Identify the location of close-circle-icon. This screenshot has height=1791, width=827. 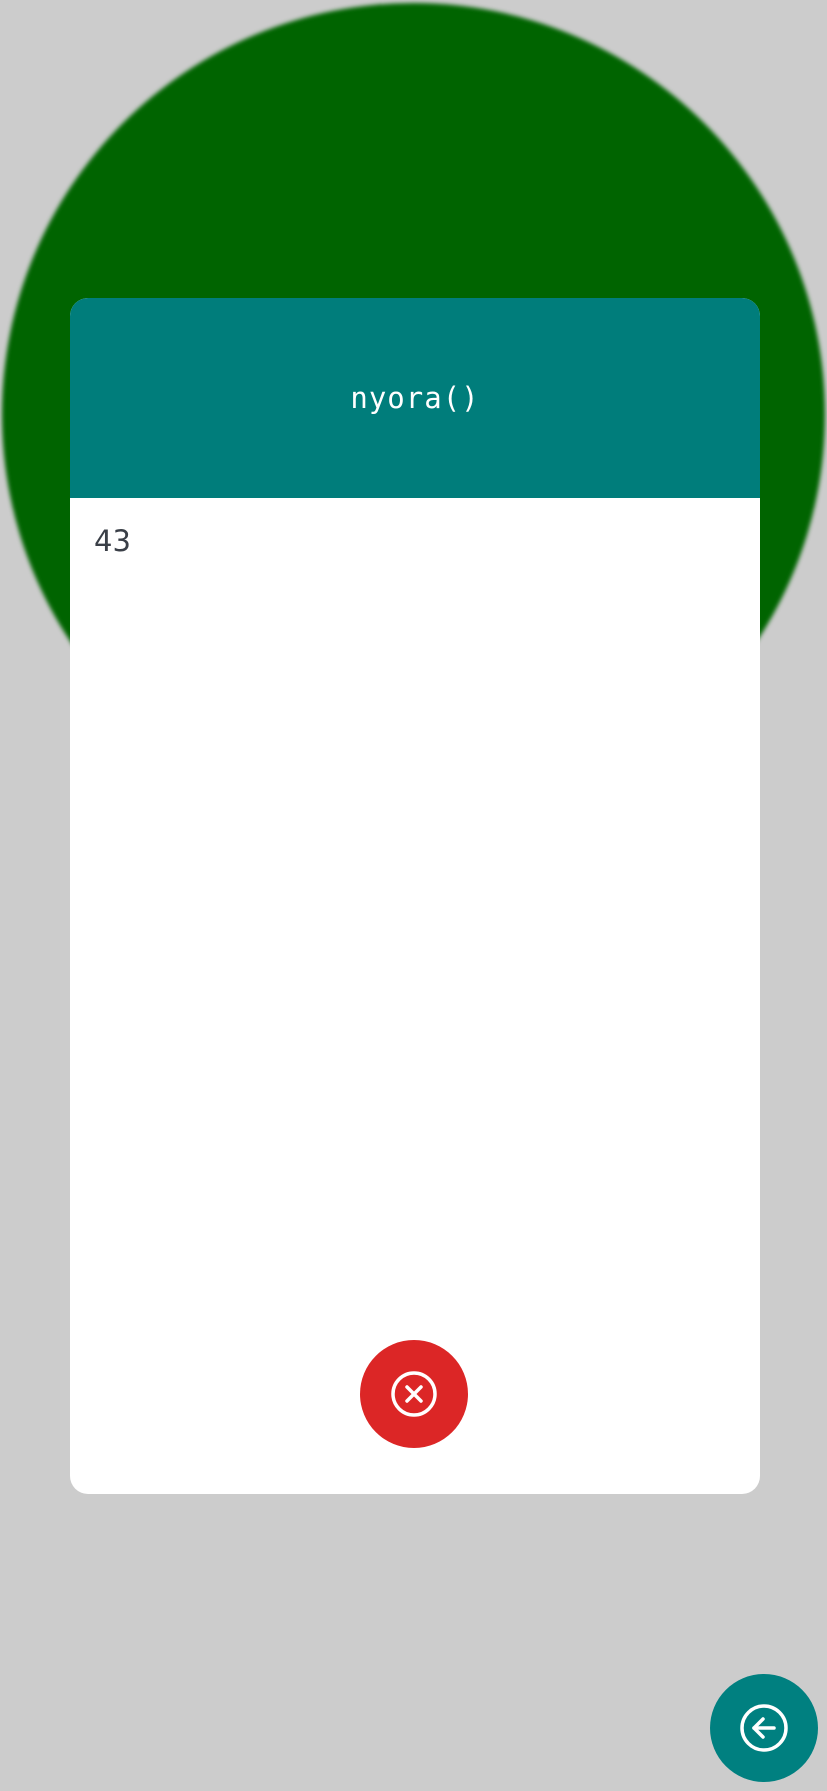
(414, 1394).